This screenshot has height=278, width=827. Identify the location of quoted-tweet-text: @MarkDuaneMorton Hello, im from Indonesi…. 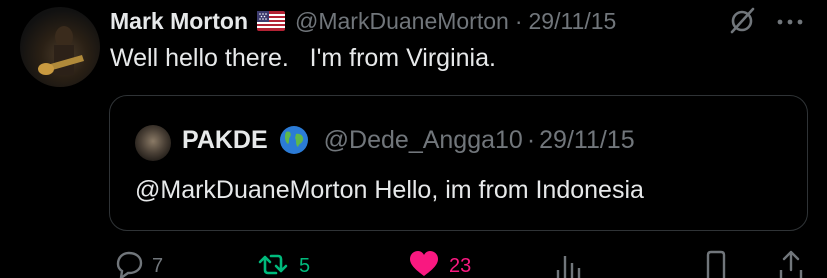
(389, 190).